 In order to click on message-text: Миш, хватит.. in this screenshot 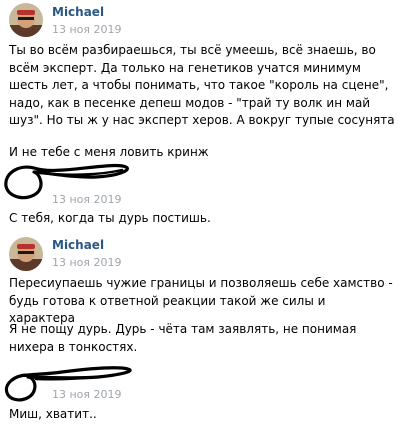, I will do `click(53, 414)`.